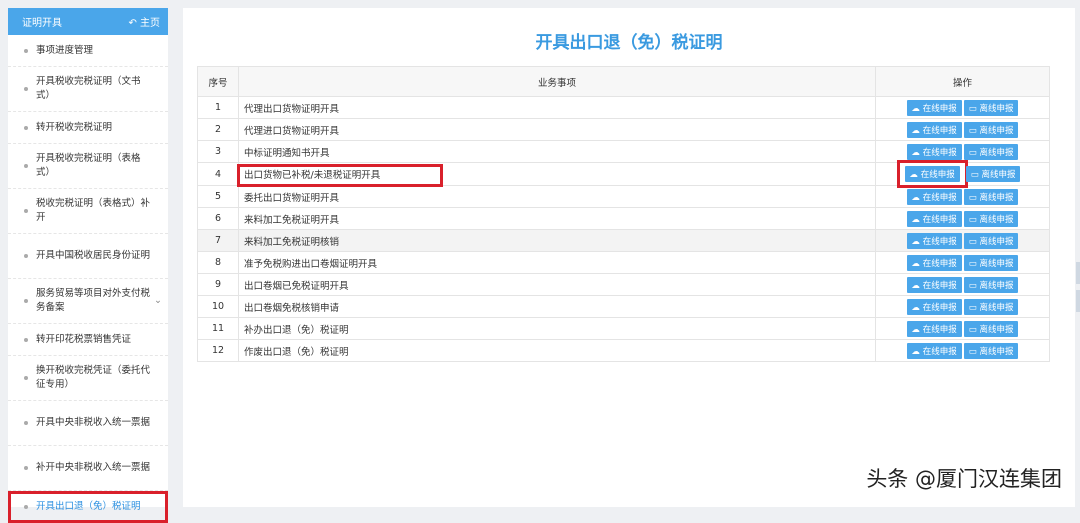 The image size is (1080, 523). Describe the element at coordinates (93, 255) in the screenshot. I see `sidebar-item-label: 开具中国税收居民身份证明` at that location.